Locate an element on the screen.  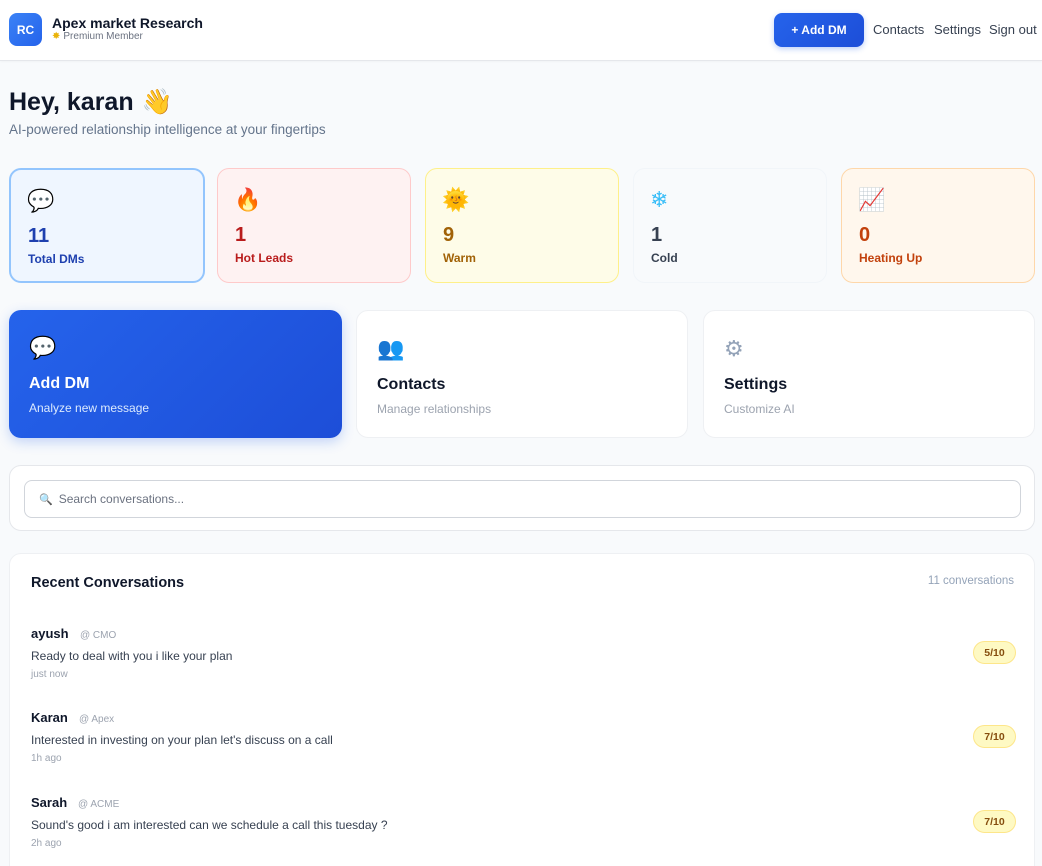
waving-hand-icon: 👋 is located at coordinates (157, 102).